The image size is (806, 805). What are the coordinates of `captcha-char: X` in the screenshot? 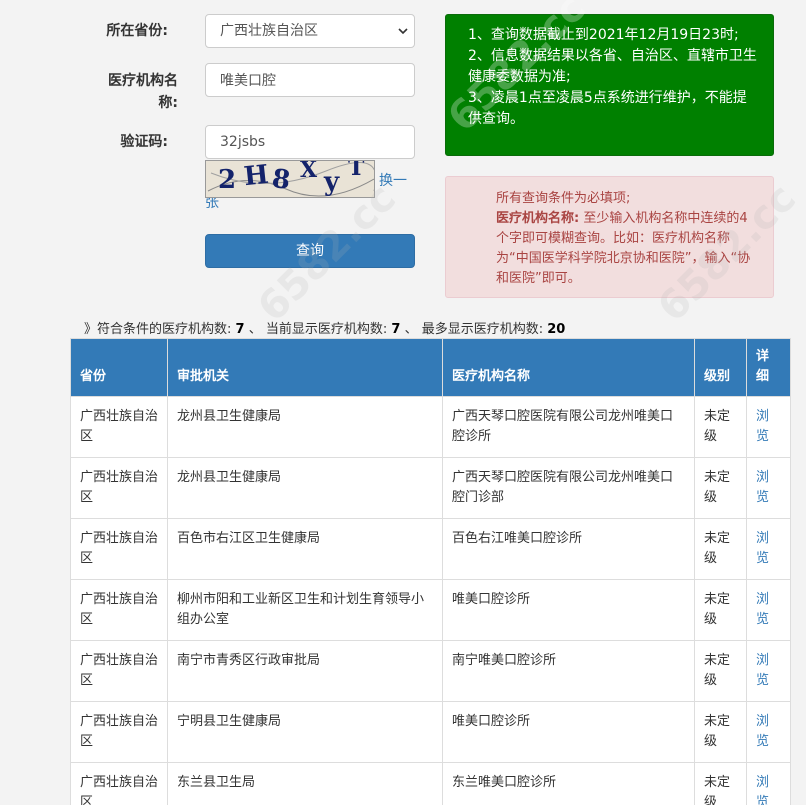 It's located at (309, 171).